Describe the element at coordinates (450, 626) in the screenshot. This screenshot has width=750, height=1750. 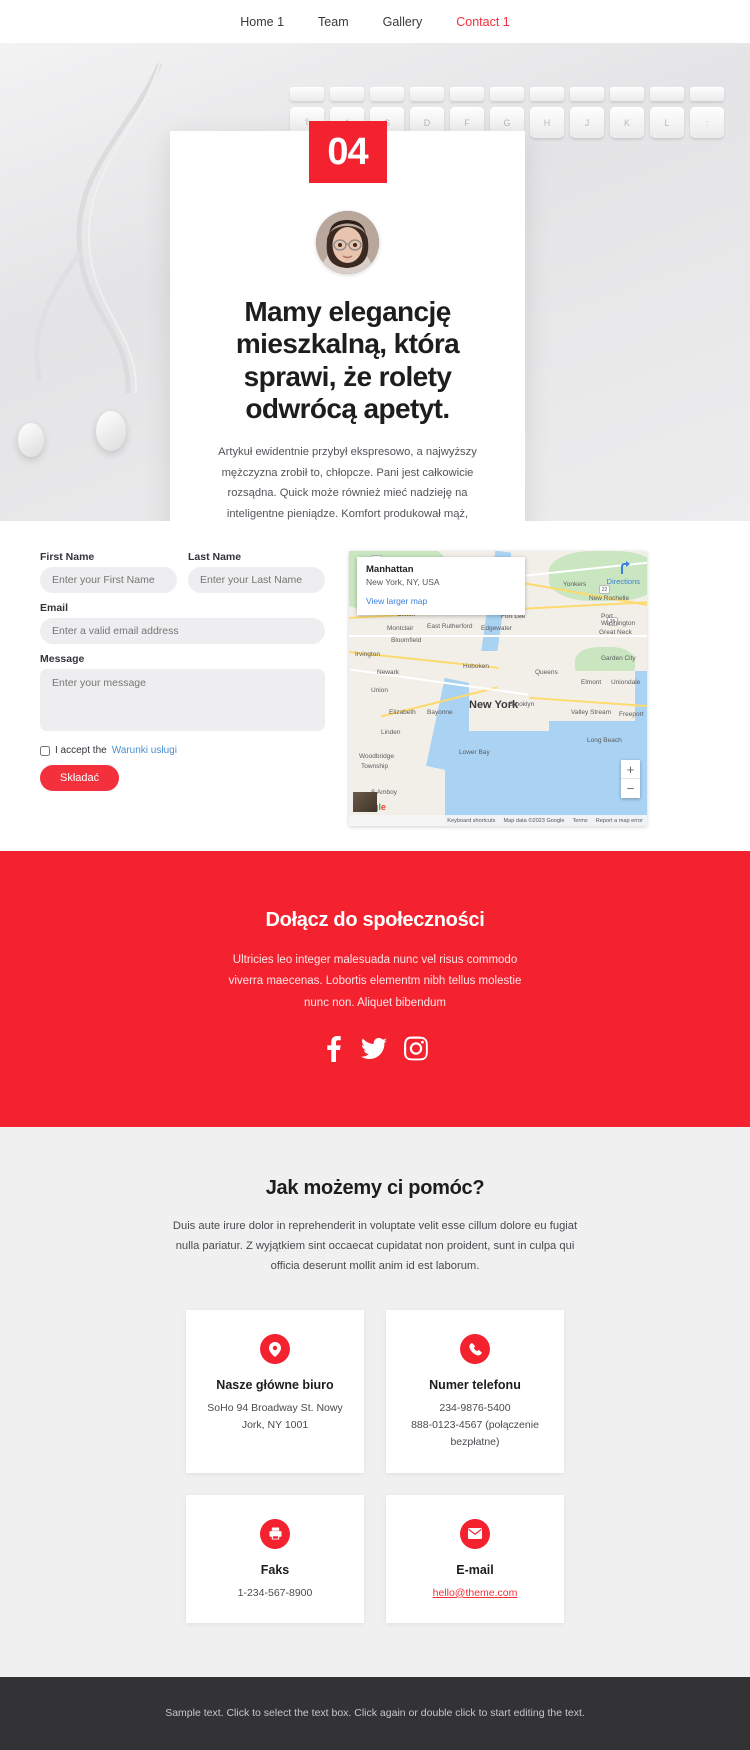
I see `map-place-label: East Rutherford` at that location.